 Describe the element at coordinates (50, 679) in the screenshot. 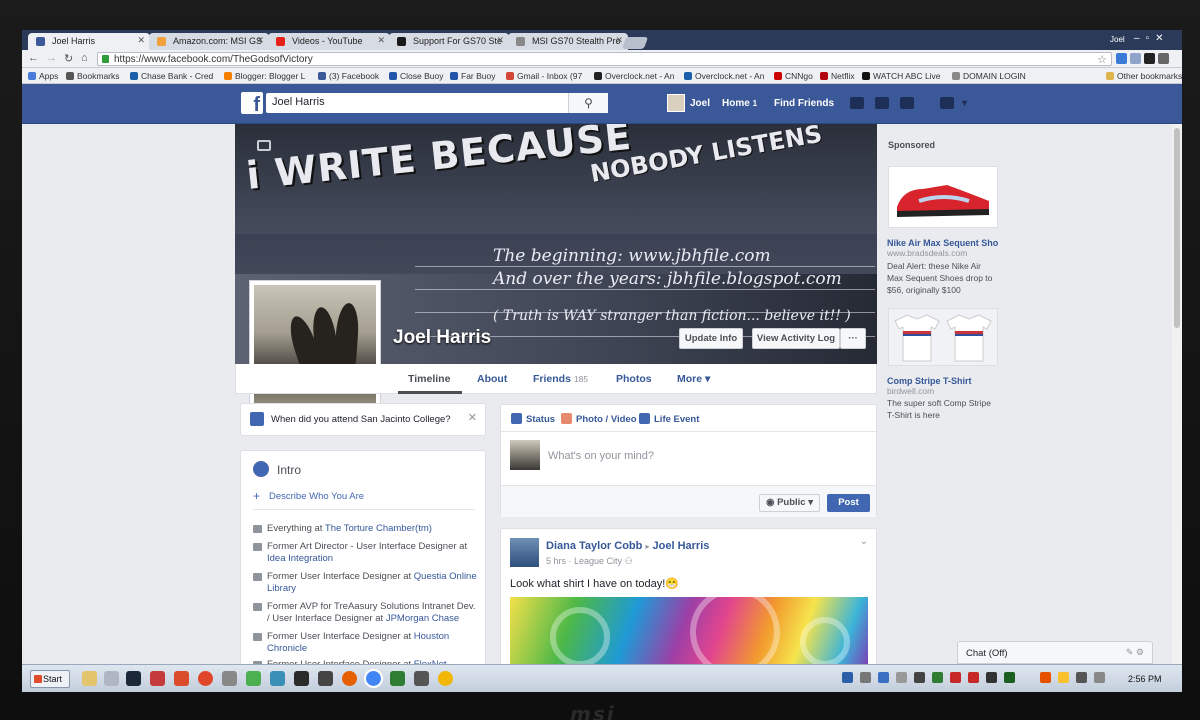

I see `start-button: Start` at that location.